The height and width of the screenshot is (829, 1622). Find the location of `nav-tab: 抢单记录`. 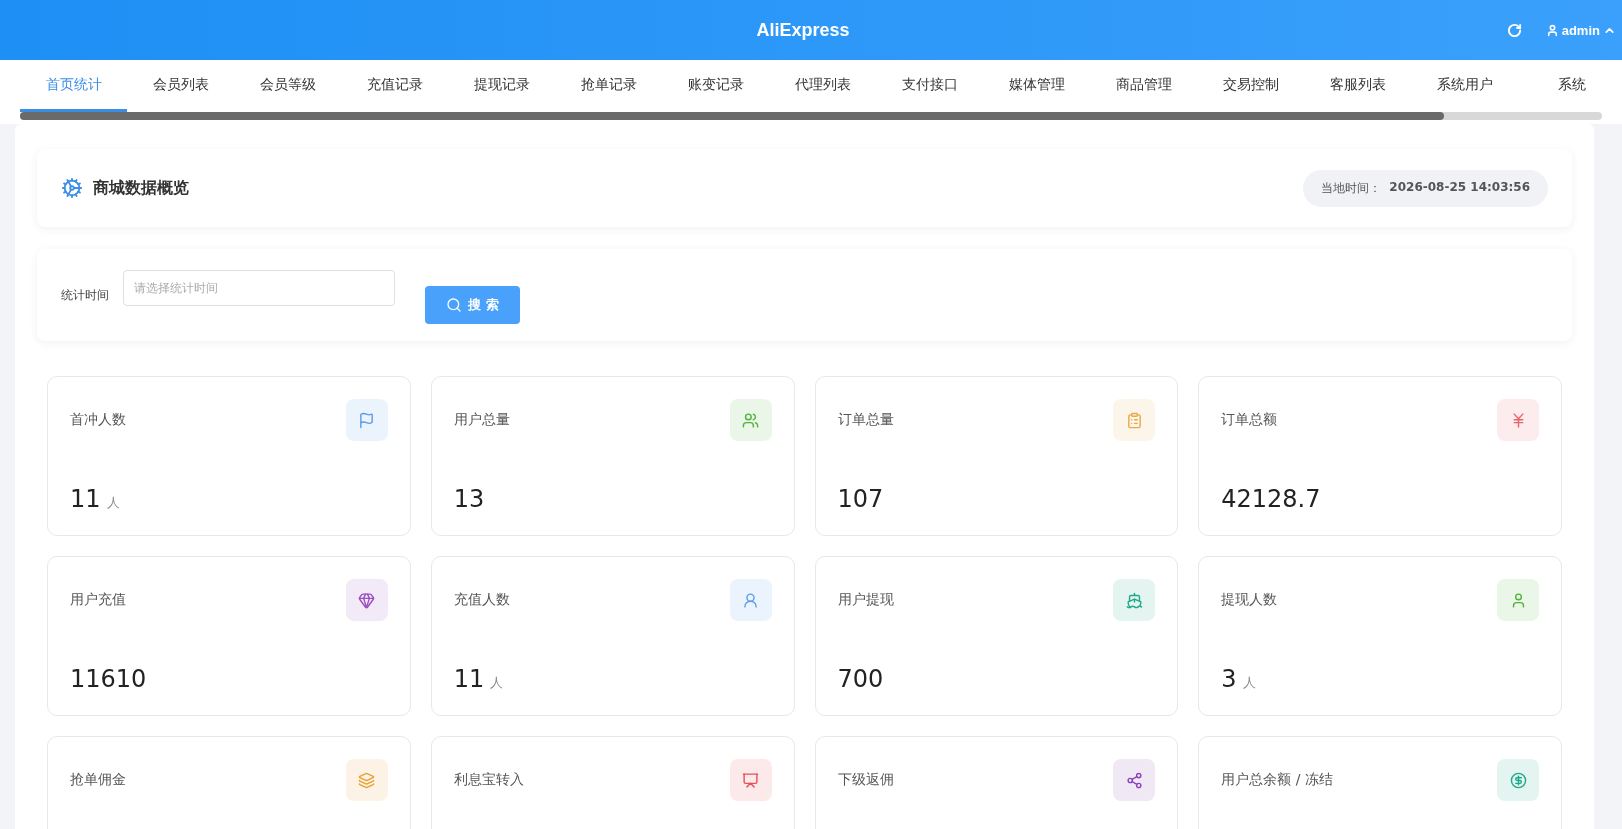

nav-tab: 抢单记录 is located at coordinates (608, 86).